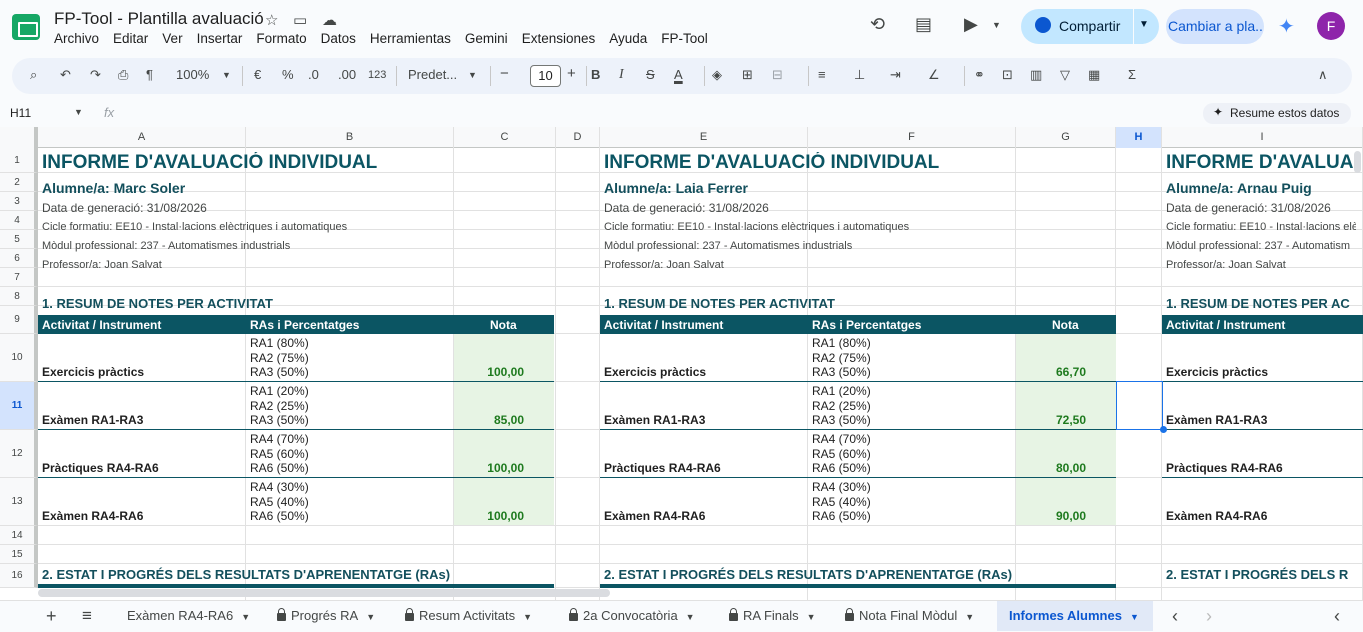  Describe the element at coordinates (822, 74) in the screenshot. I see `horizontal-align-icon: ≡` at that location.